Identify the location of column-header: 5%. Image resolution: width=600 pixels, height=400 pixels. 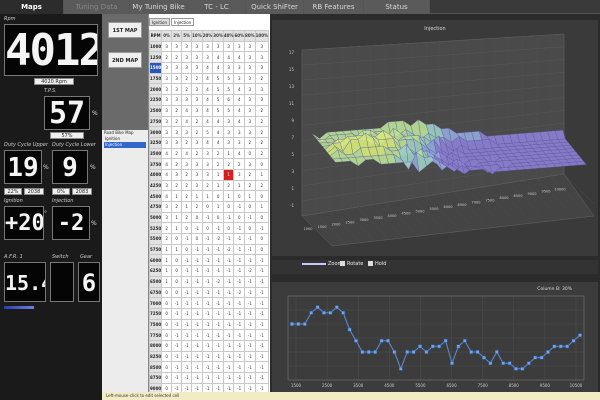
(187, 36).